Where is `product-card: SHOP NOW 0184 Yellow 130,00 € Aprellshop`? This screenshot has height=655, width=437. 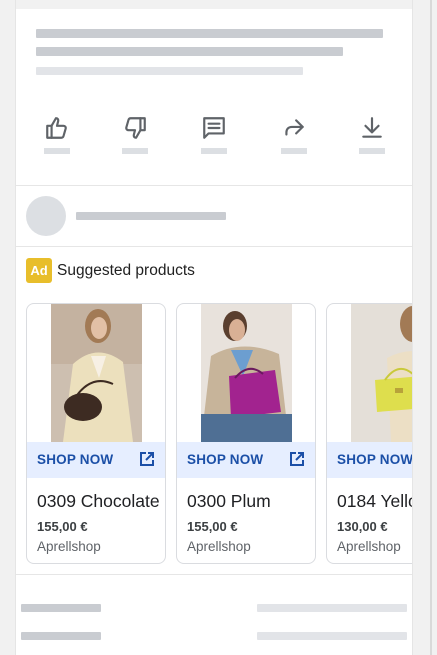 product-card: SHOP NOW 0184 Yellow 130,00 € Aprellshop is located at coordinates (369, 433).